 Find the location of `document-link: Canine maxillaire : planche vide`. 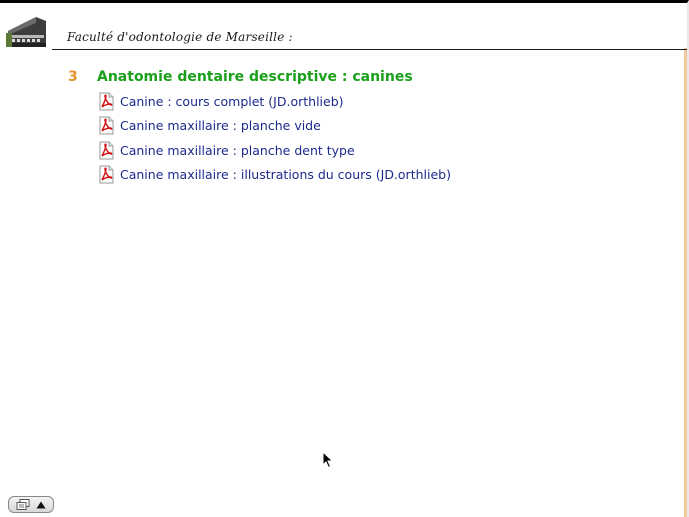

document-link: Canine maxillaire : planche vide is located at coordinates (220, 125).